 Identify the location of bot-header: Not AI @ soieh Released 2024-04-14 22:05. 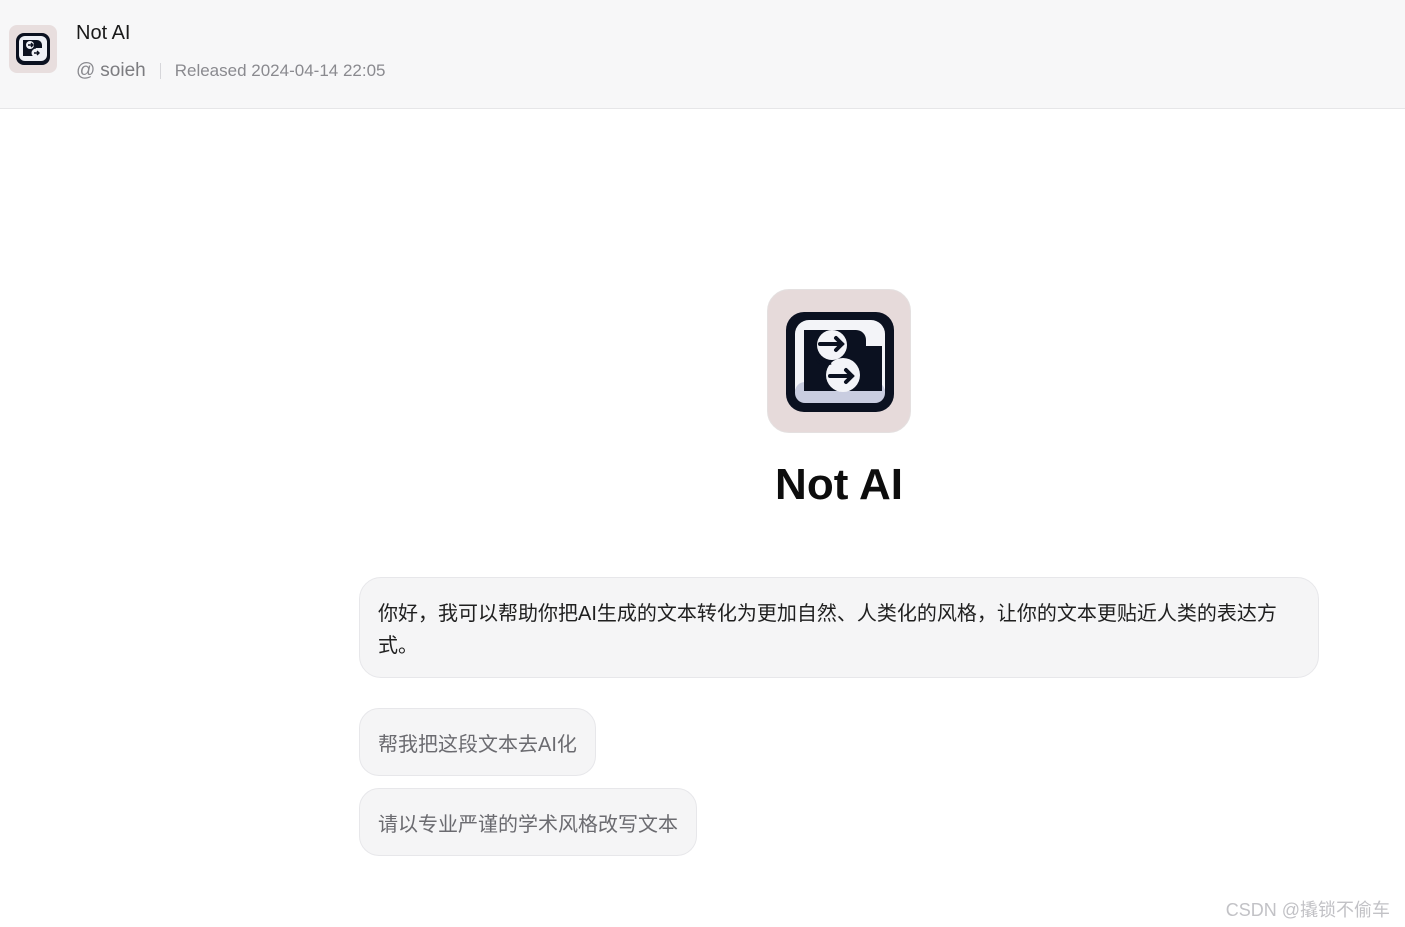
(702, 54).